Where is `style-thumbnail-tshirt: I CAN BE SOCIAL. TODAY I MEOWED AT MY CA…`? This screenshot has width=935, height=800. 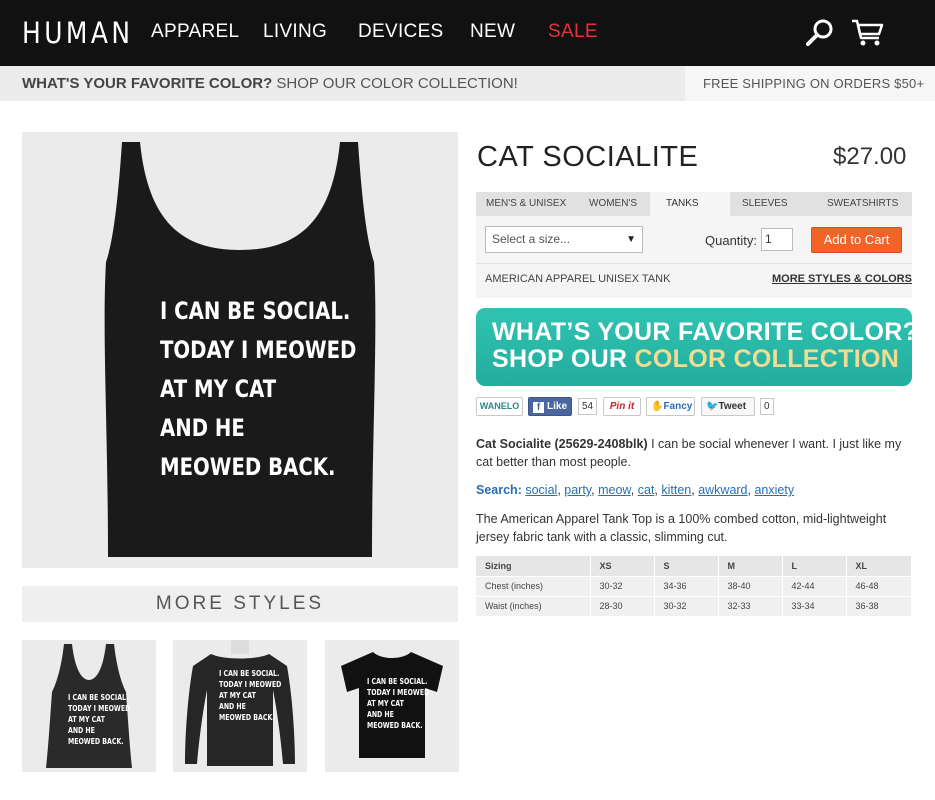
style-thumbnail-tshirt: I CAN BE SOCIAL. TODAY I MEOWED AT MY CA… is located at coordinates (392, 706).